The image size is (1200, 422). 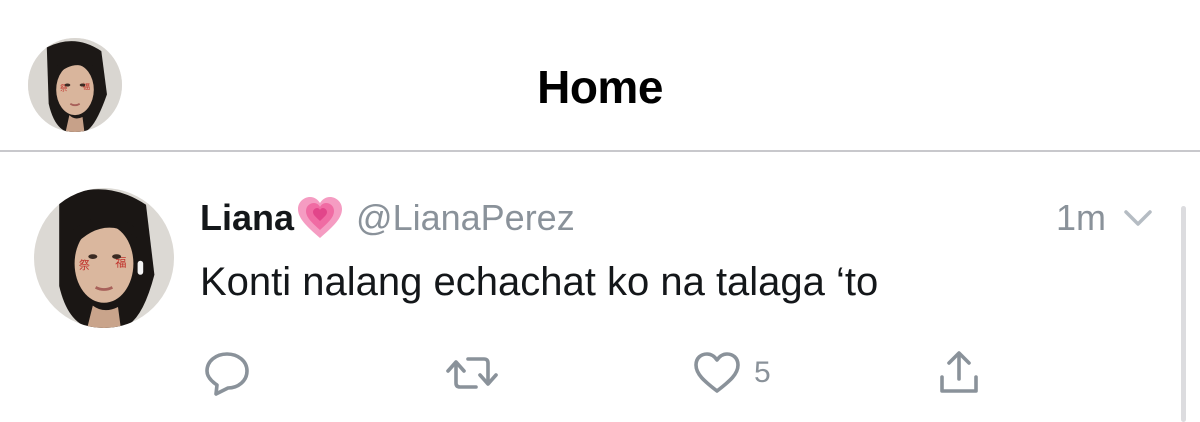 I want to click on reply-icon, so click(x=227, y=374).